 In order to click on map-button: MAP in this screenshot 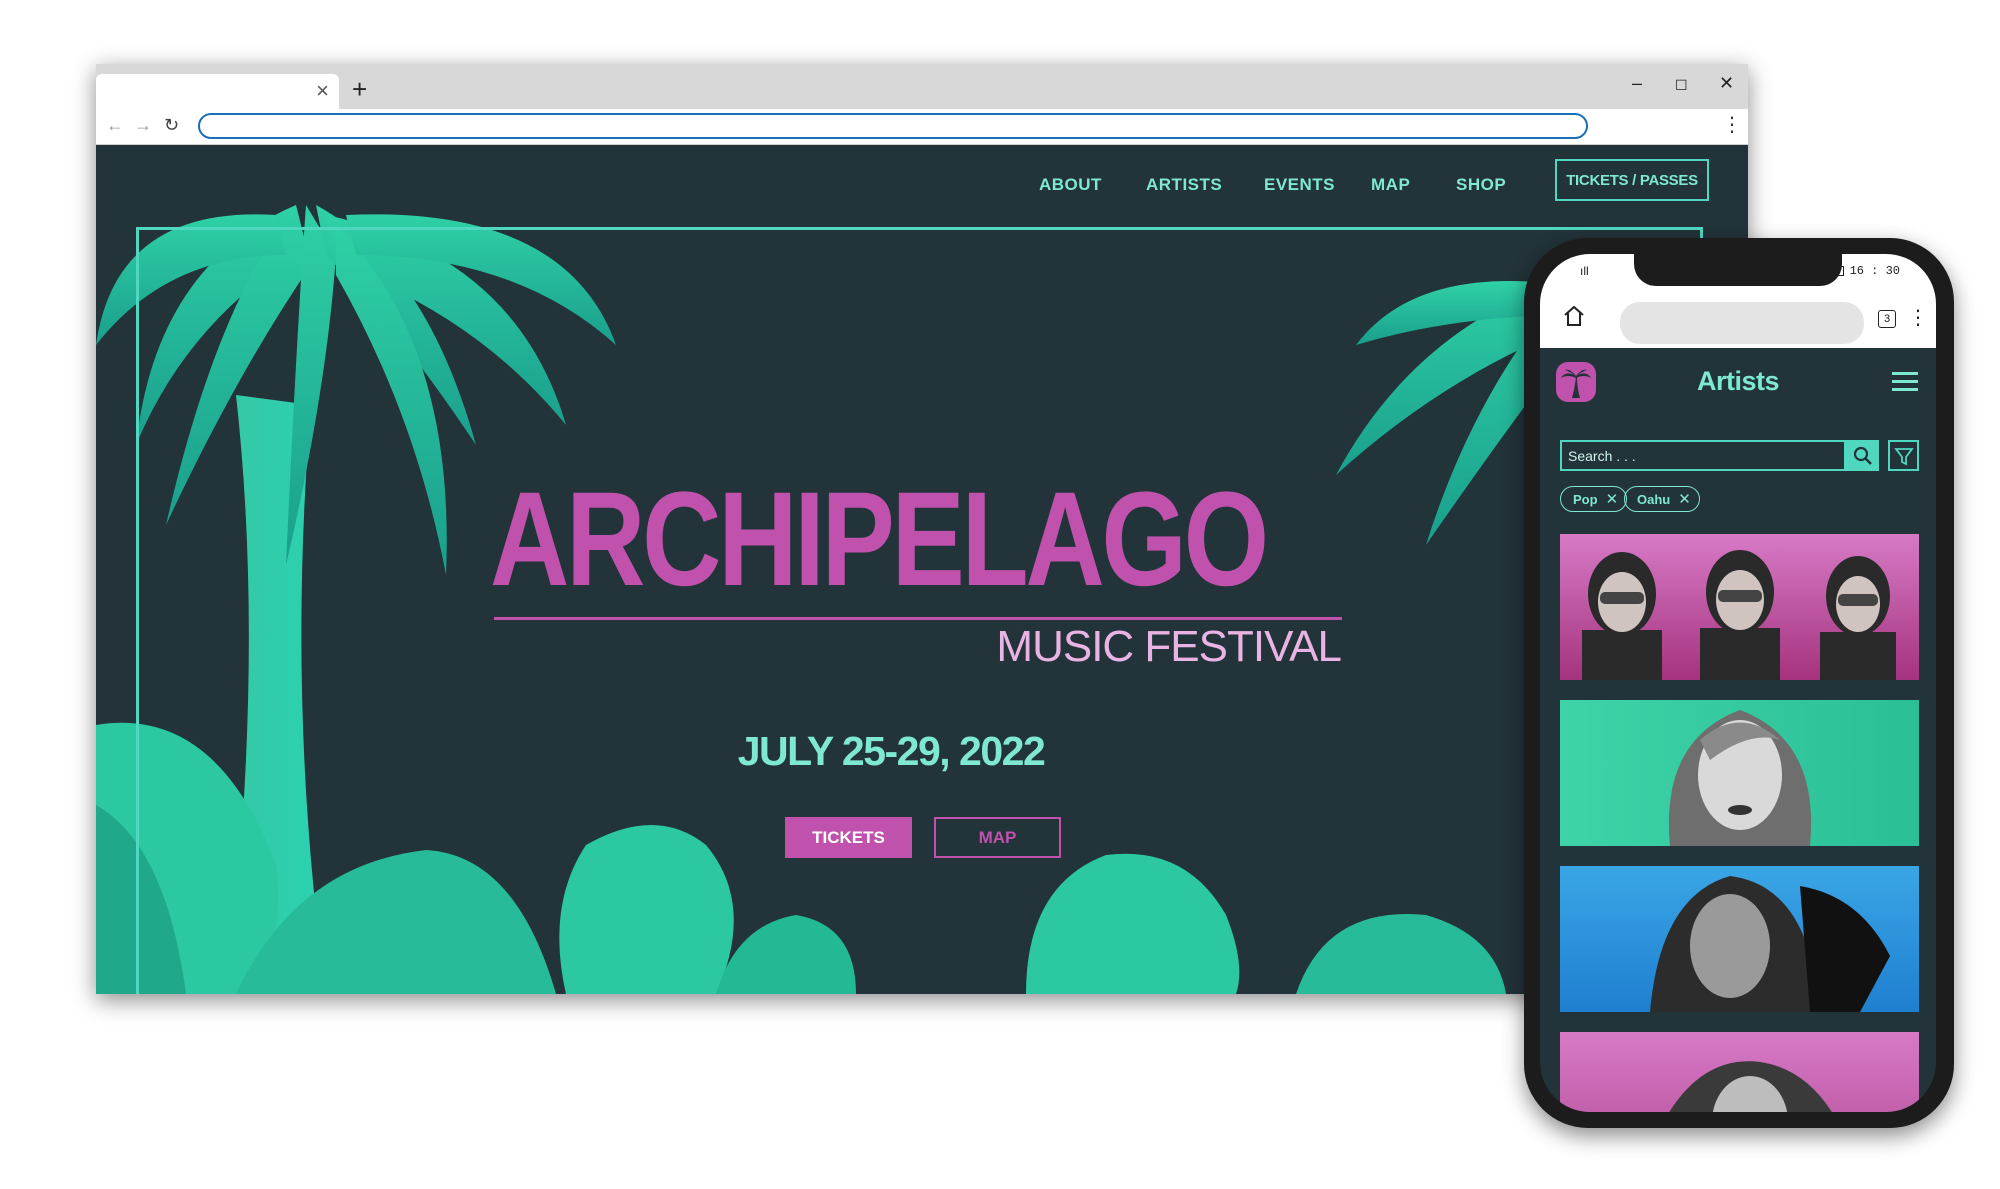, I will do `click(997, 837)`.